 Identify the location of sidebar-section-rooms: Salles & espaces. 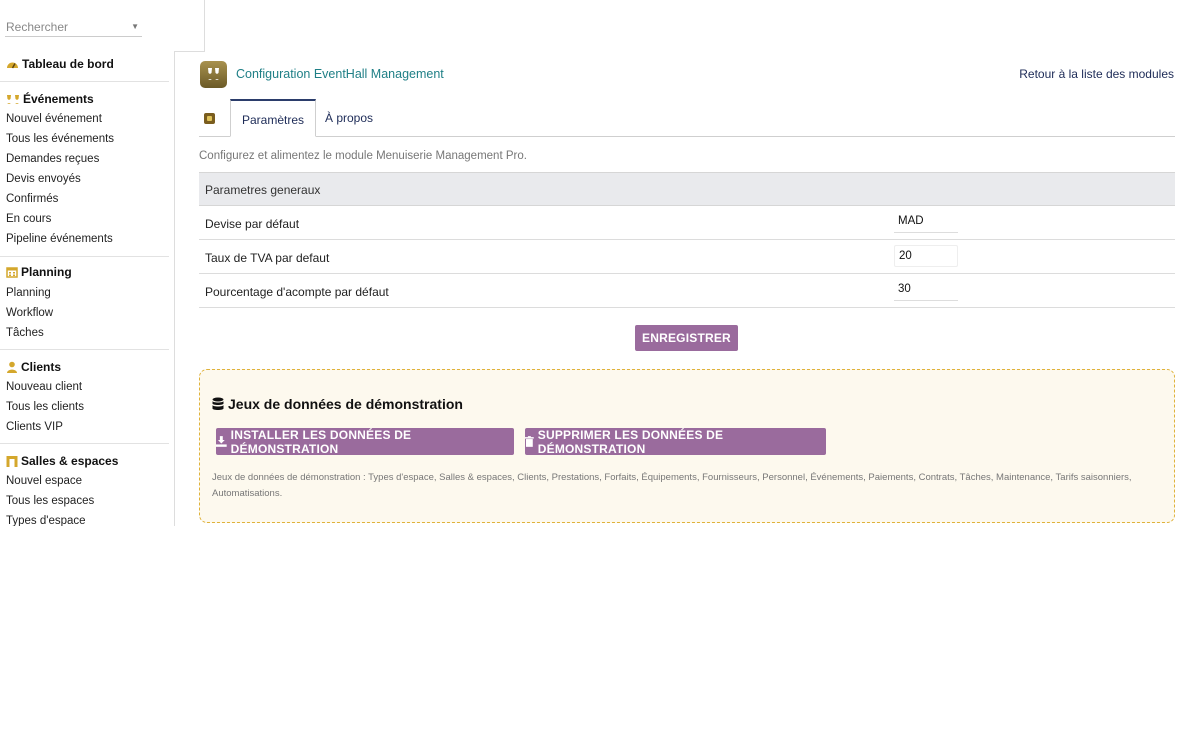
(62, 461).